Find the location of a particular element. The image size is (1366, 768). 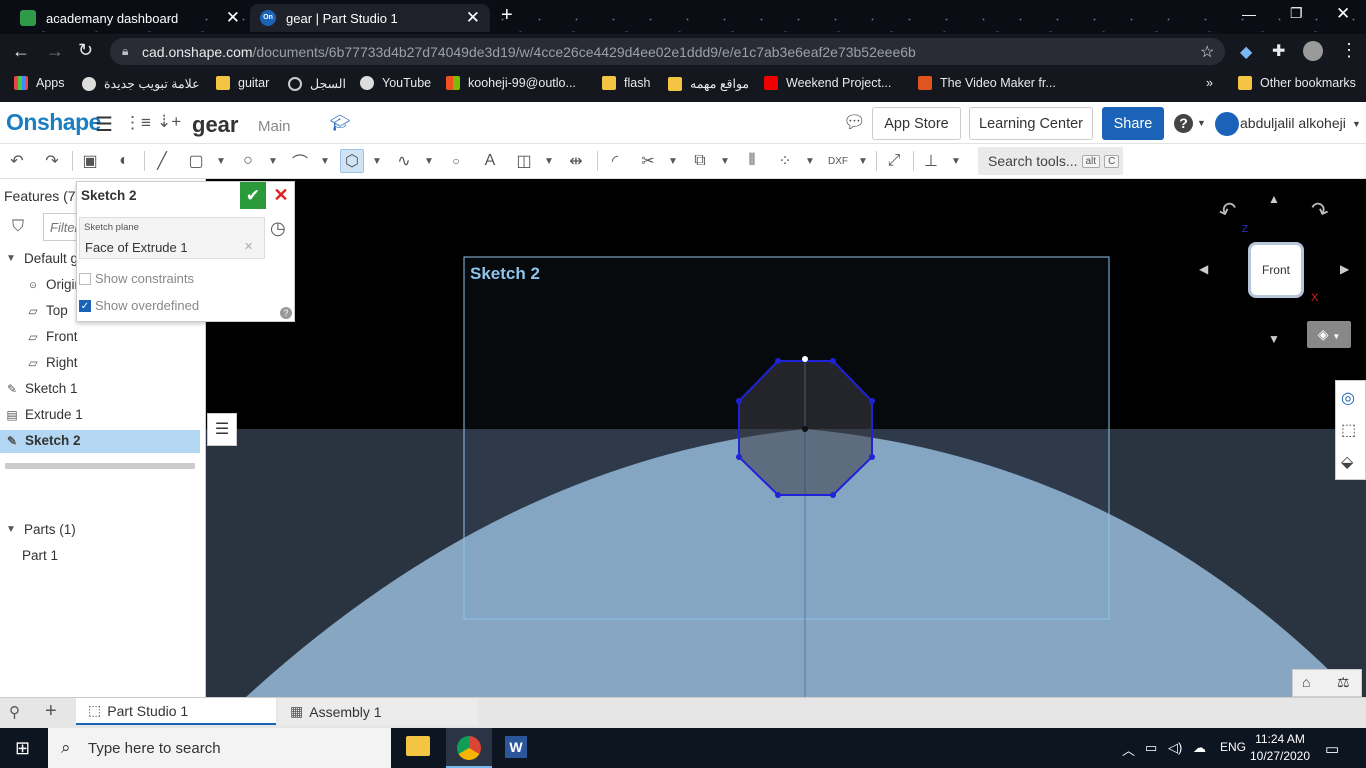

tree-right-plane: ▱ Right is located at coordinates (51, 362).